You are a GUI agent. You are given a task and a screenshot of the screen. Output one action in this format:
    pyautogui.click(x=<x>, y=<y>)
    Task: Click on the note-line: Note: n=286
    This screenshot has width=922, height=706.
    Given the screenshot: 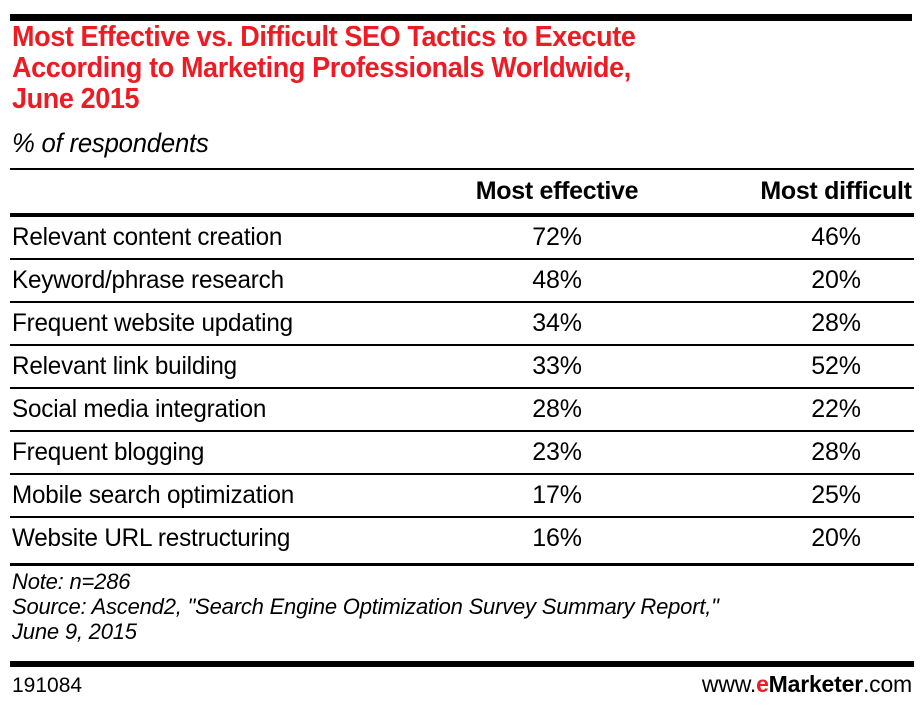 What is the action you would take?
    pyautogui.click(x=71, y=581)
    